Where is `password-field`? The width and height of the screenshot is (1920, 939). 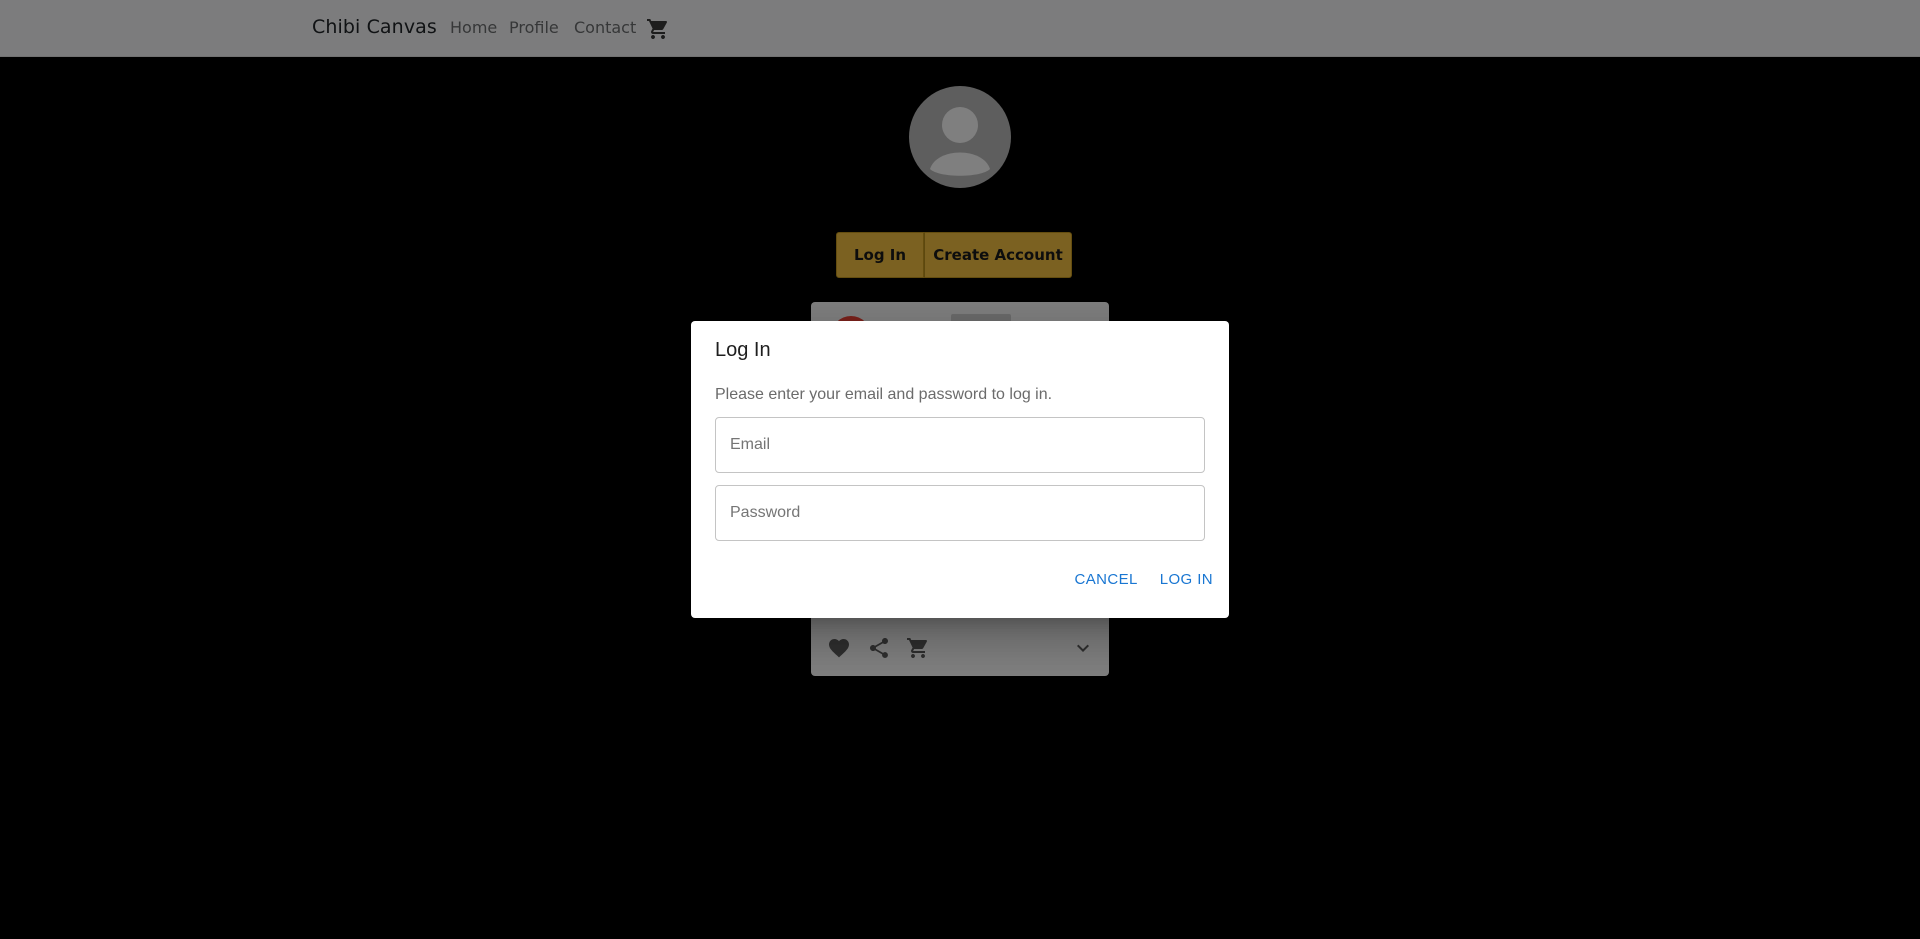
password-field is located at coordinates (960, 513).